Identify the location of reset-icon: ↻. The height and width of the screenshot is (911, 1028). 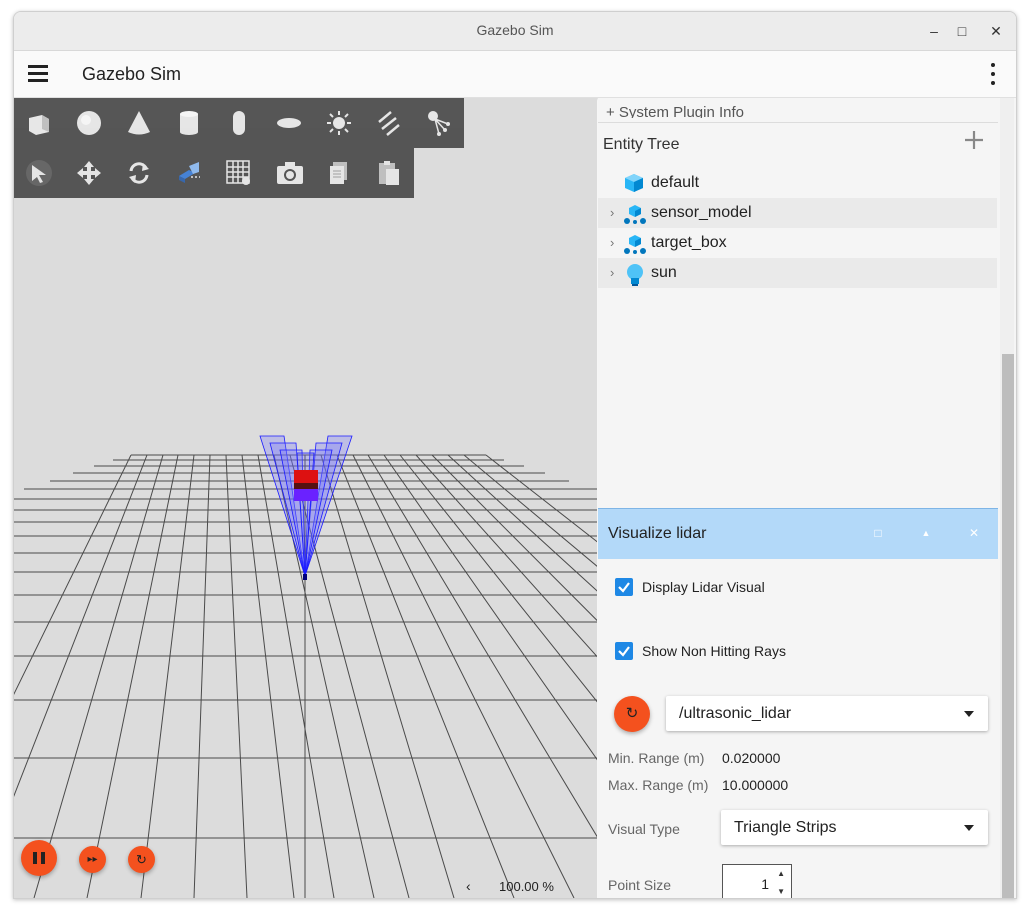
(141, 859).